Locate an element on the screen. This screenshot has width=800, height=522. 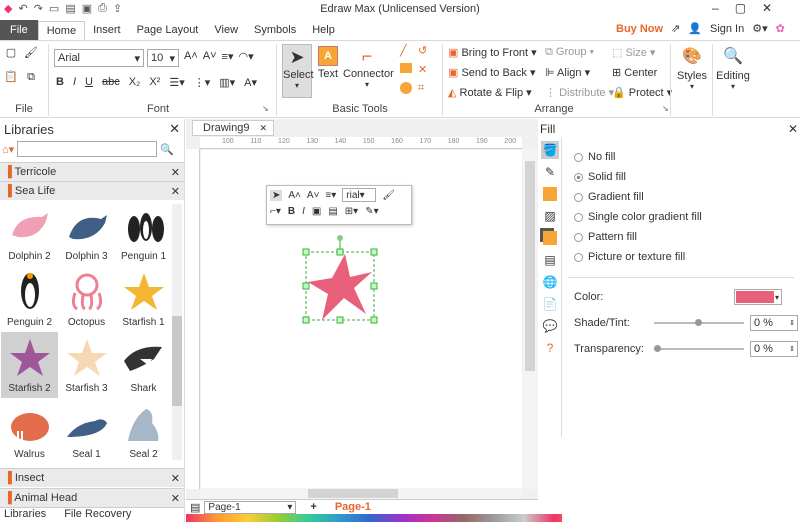
option-solid-fill: Solid fill is located at coordinates (681, 177).